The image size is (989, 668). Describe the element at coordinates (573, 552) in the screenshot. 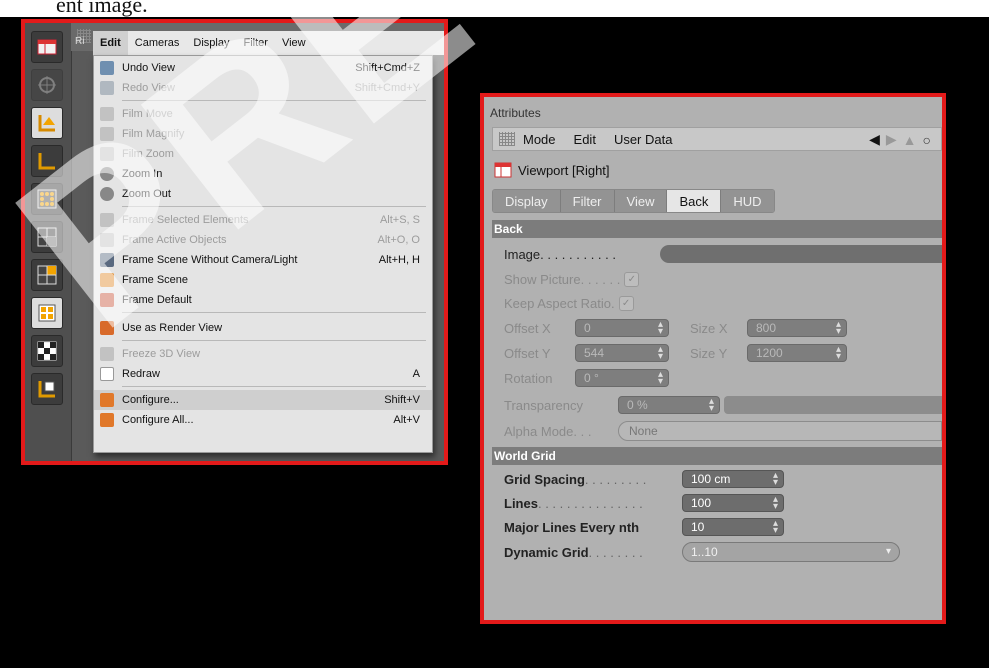

I see `dynamic-grid-row: Dynamic Grid . . . . . . . .` at that location.